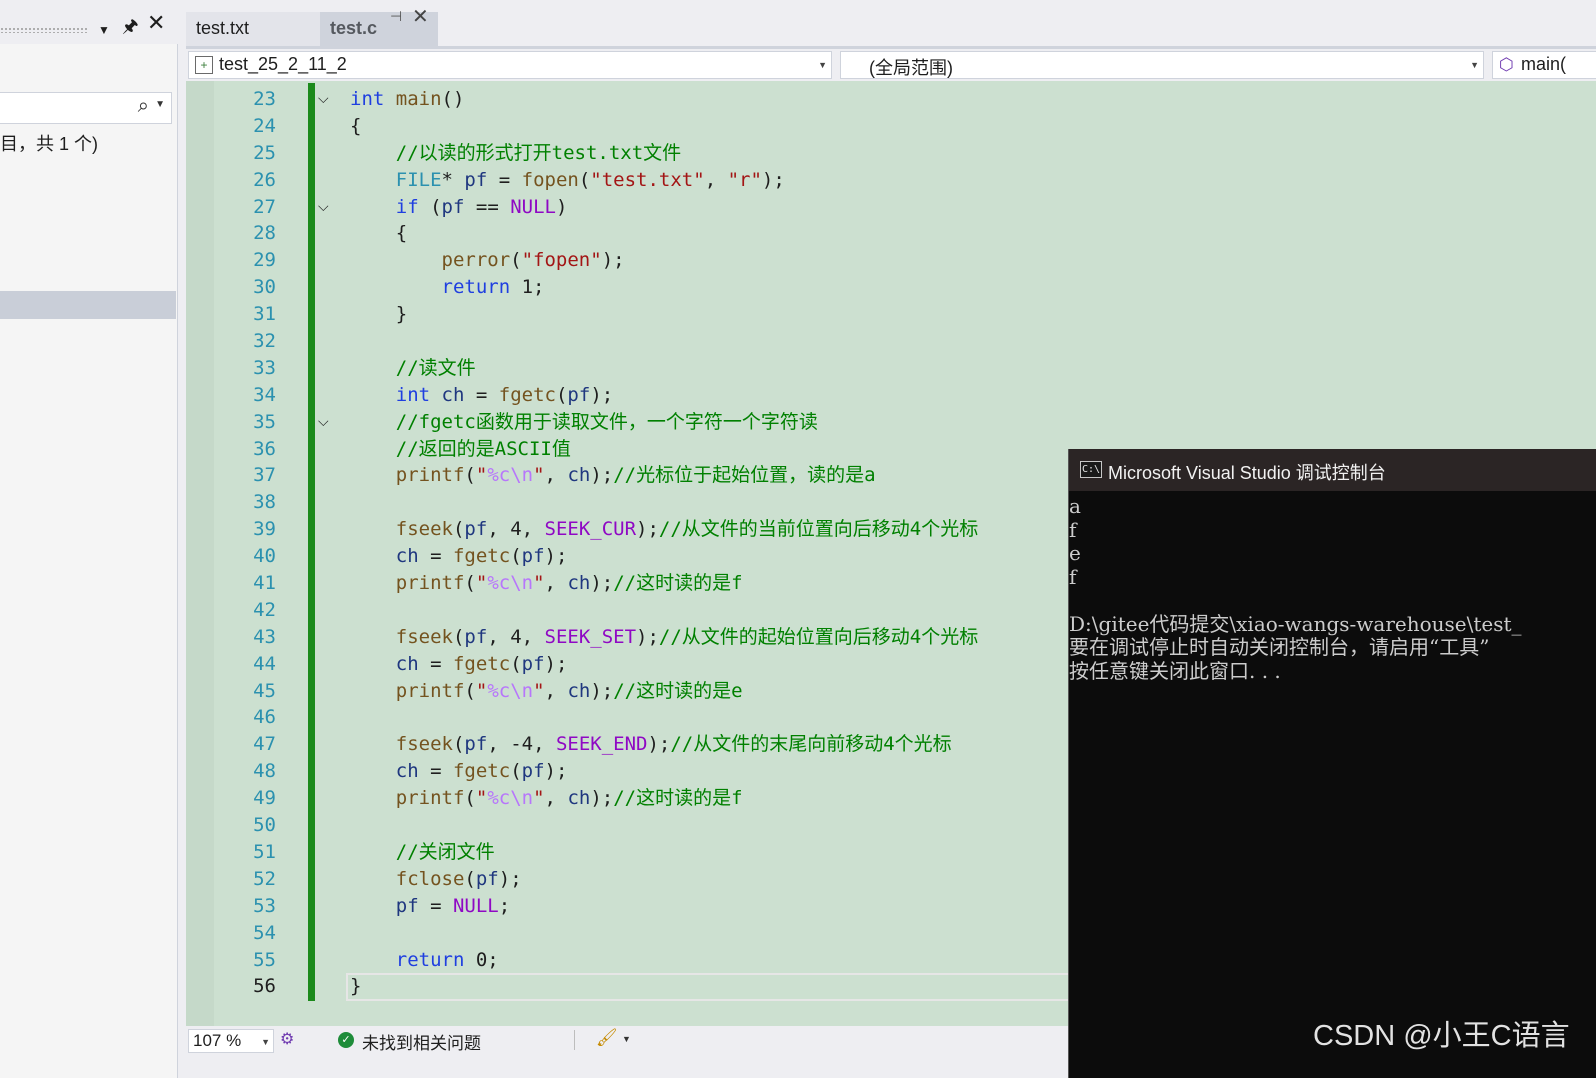  What do you see at coordinates (447, 959) in the screenshot?
I see `code-text: return 0;` at bounding box center [447, 959].